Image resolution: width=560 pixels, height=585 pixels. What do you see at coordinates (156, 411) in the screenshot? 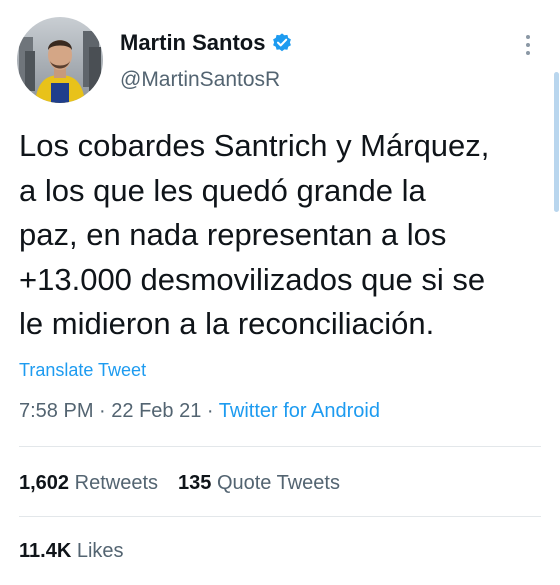
I see `tweet-date: 22 Feb 21` at bounding box center [156, 411].